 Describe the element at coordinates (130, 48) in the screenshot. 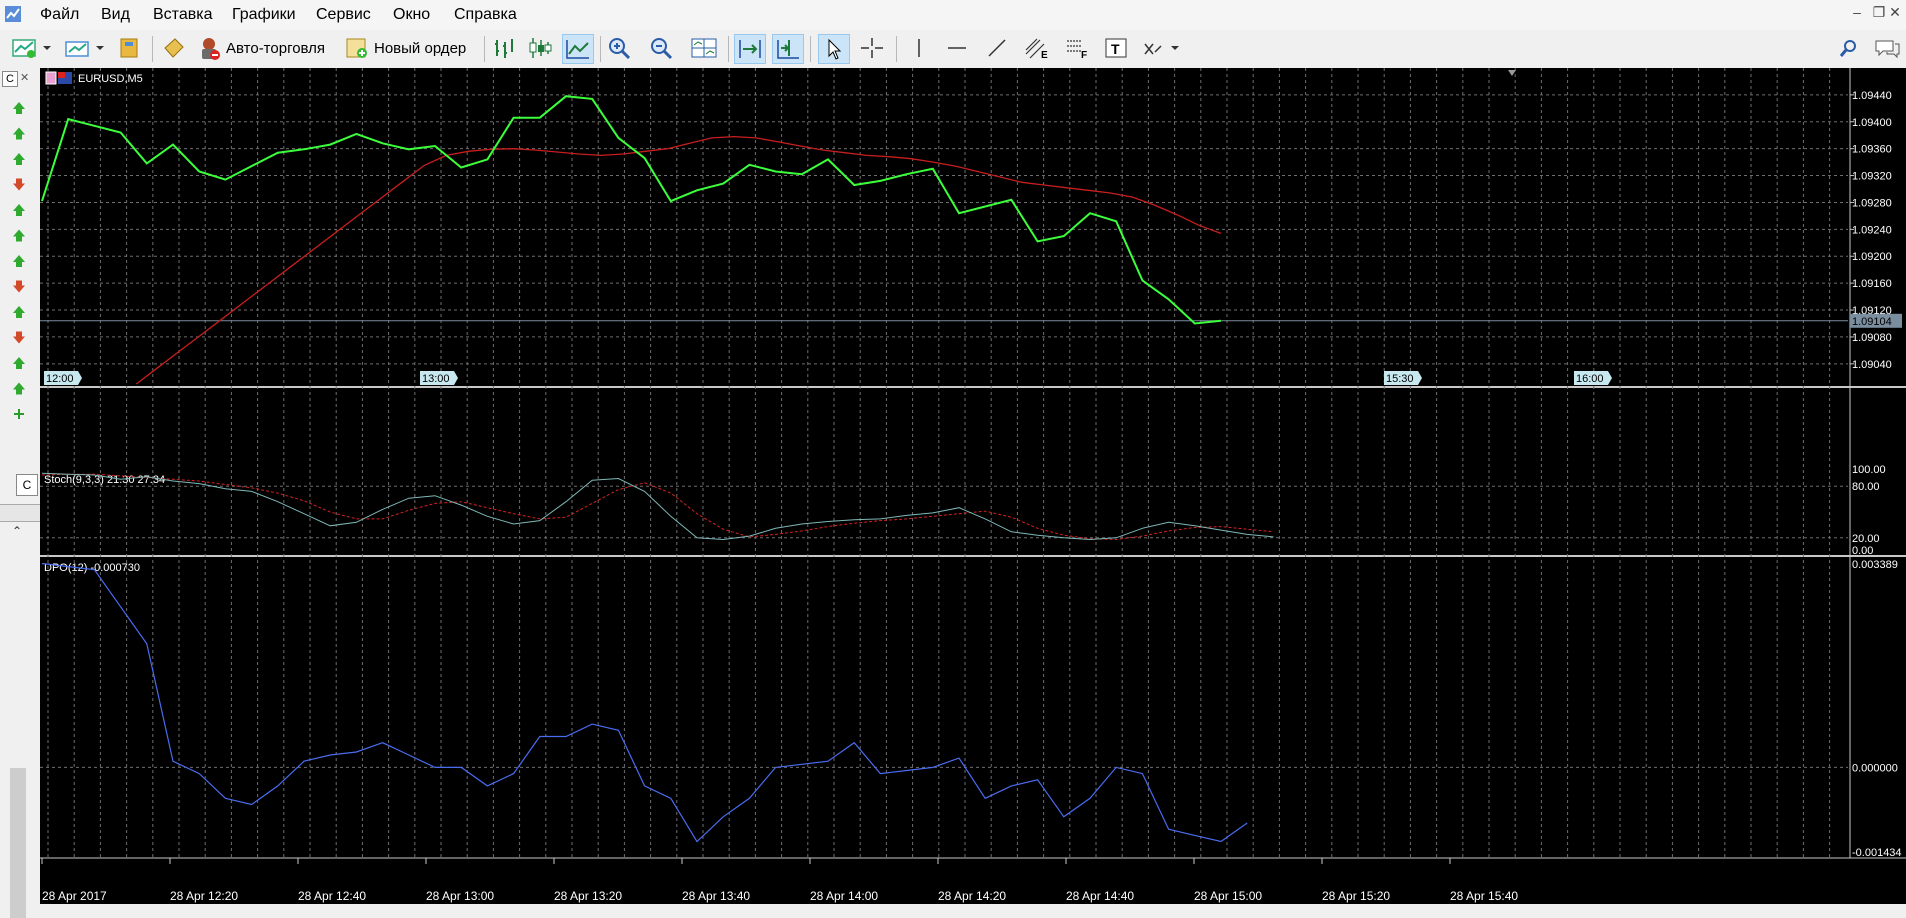

I see `market-watch-button` at that location.